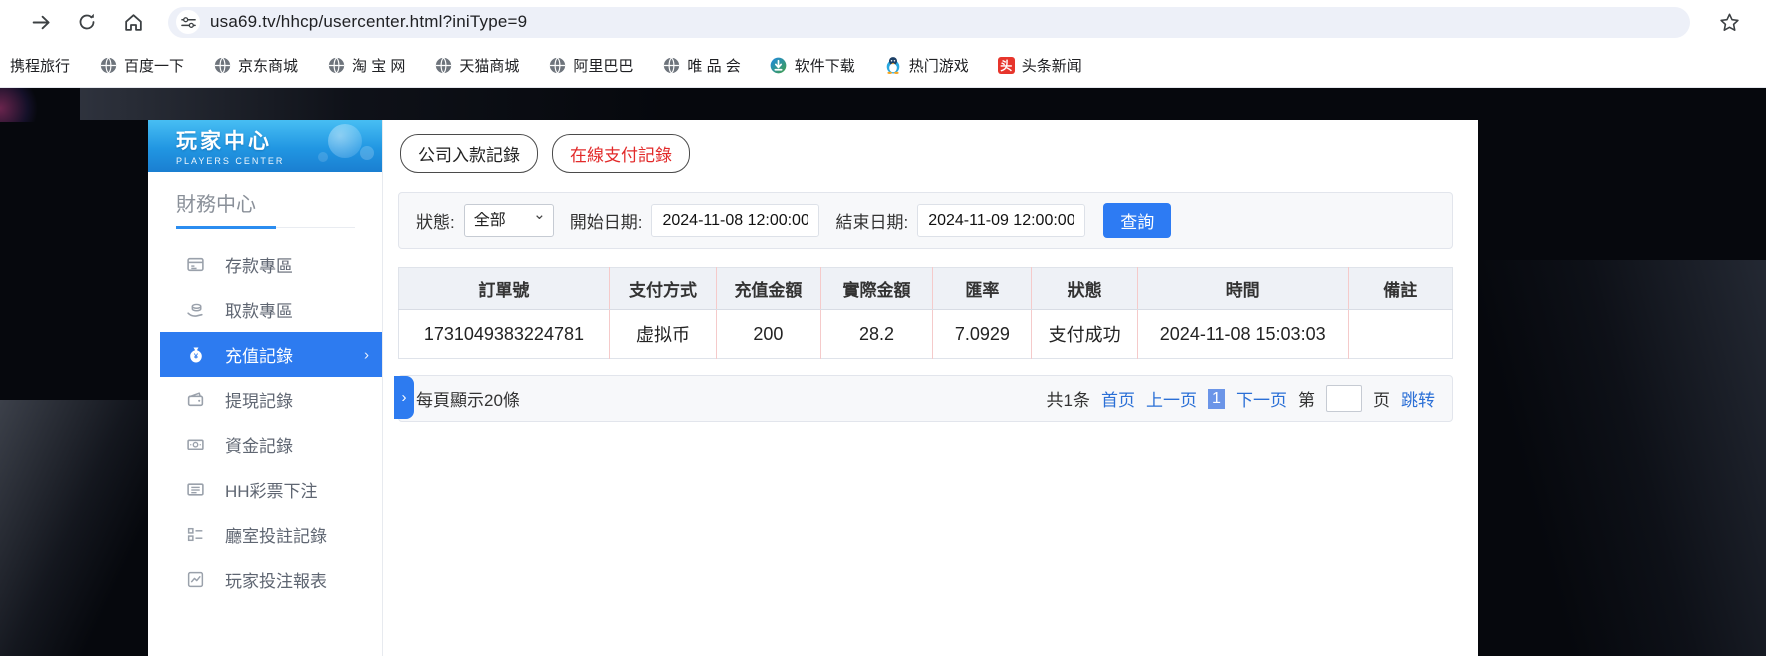 This screenshot has height=656, width=1766. I want to click on bookmark-jd: 京东商城, so click(255, 65).